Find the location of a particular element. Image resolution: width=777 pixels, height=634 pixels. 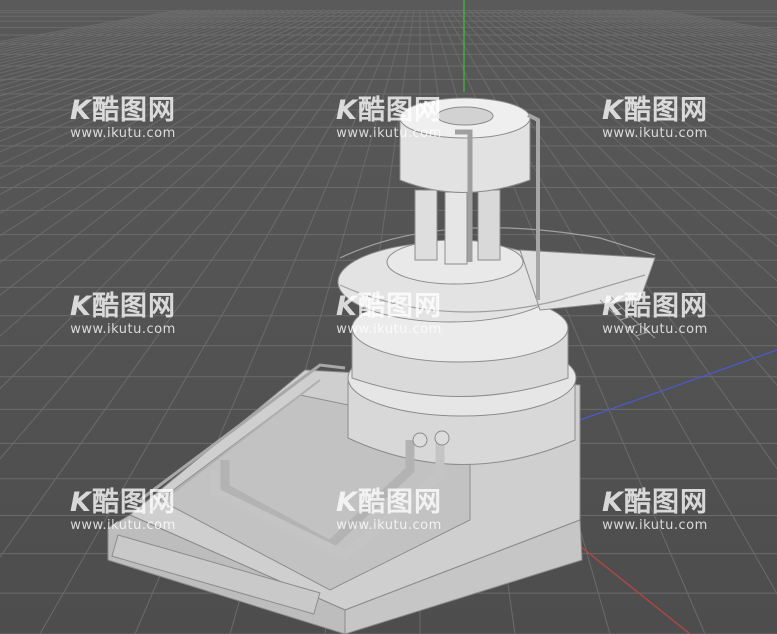

column-right is located at coordinates (489, 225).